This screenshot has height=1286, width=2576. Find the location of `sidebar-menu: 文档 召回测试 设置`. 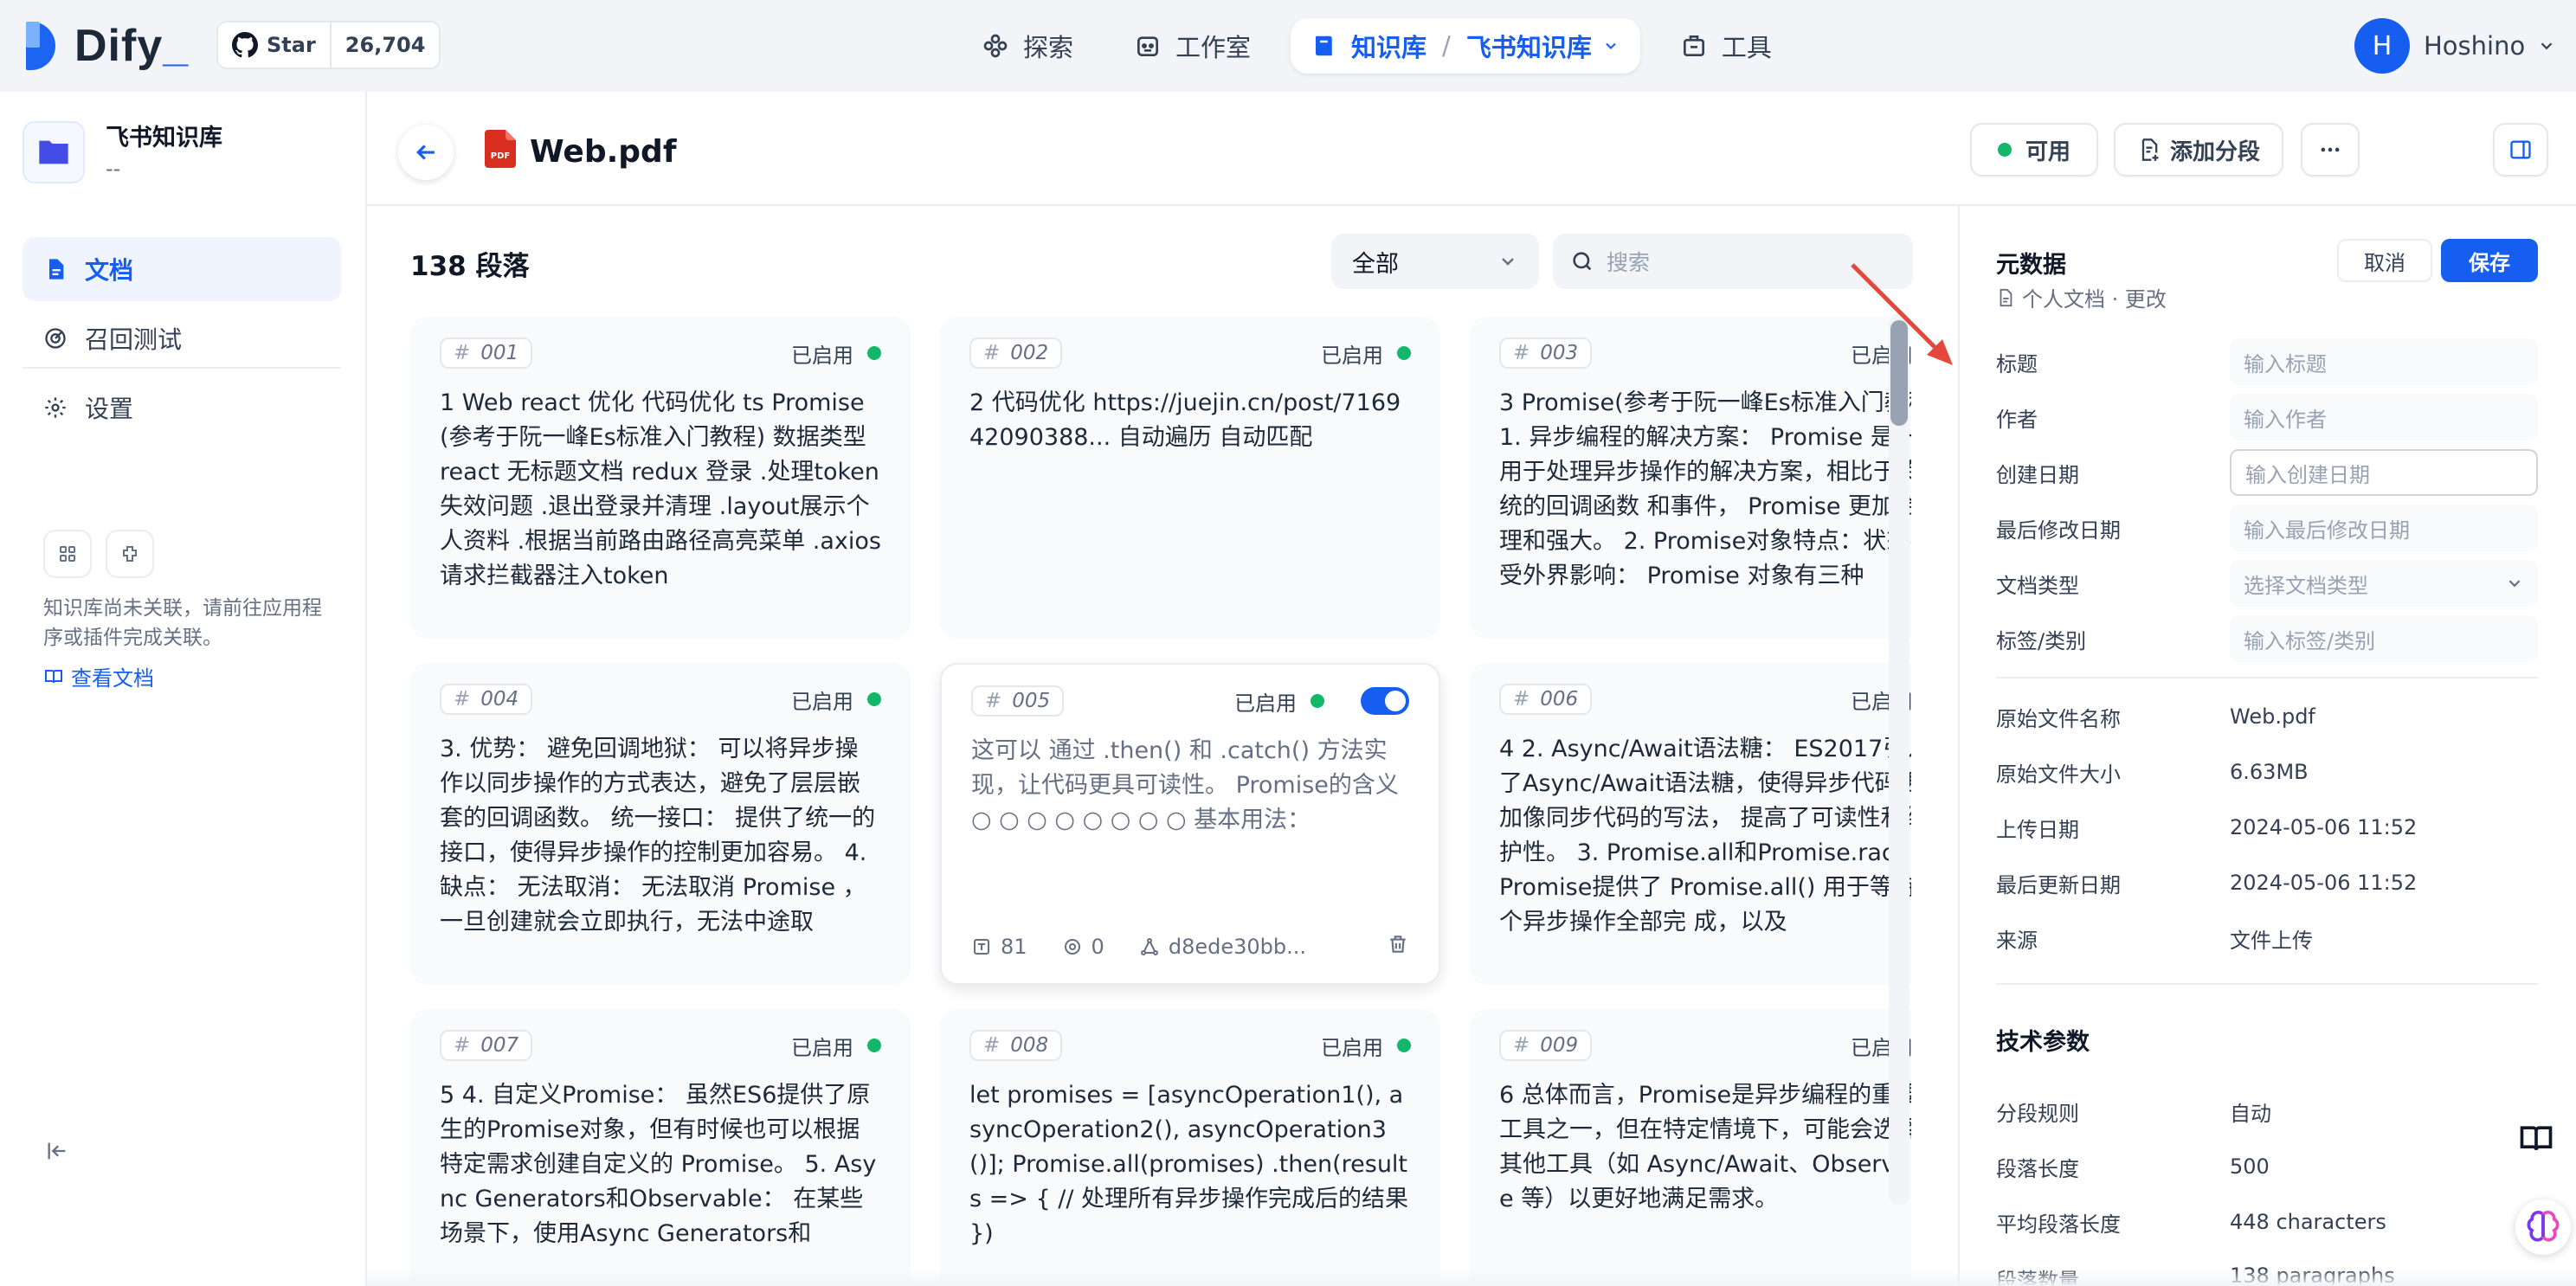

sidebar-menu: 文档 召回测试 设置 is located at coordinates (182, 341).